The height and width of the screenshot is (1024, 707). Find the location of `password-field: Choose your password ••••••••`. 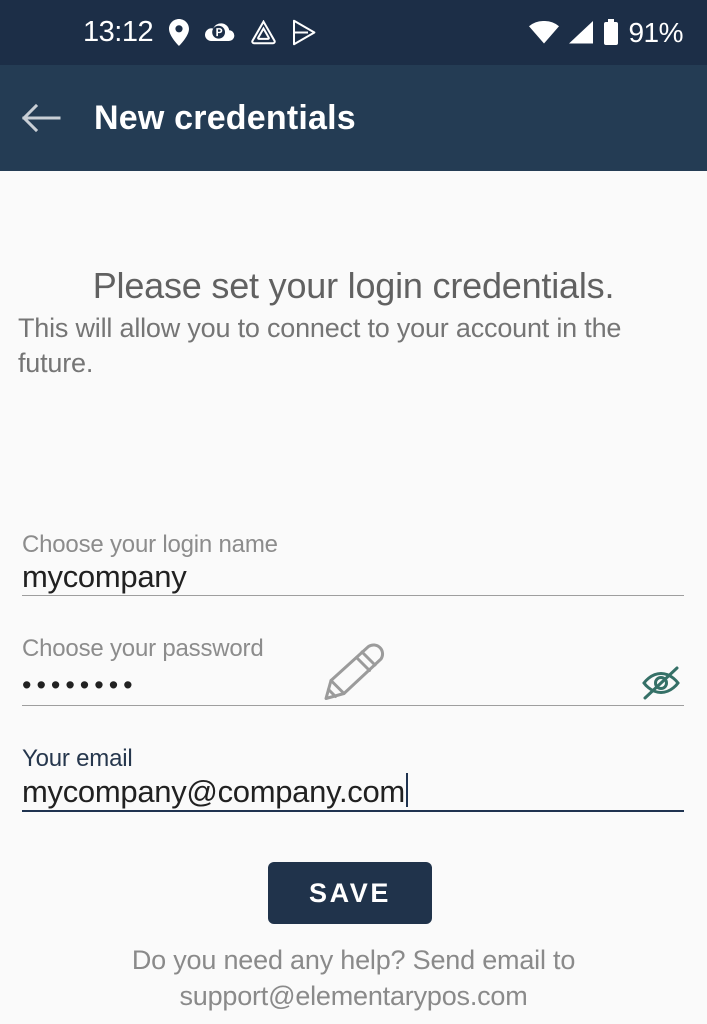

password-field: Choose your password •••••••• is located at coordinates (353, 670).